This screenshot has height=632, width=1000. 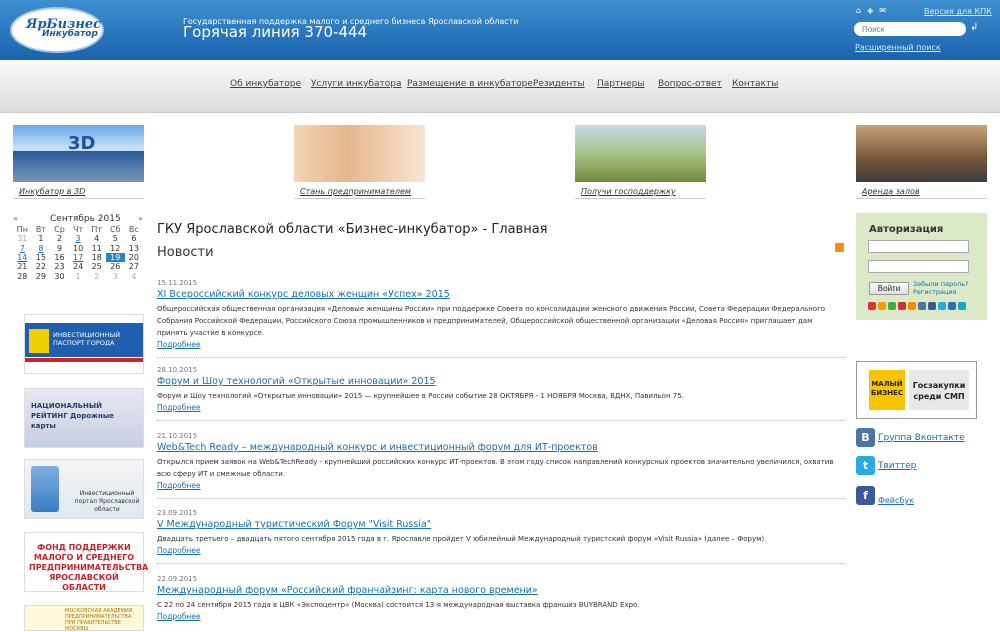 I want to click on vk-group-link: Группа Вконтакте, so click(x=921, y=438).